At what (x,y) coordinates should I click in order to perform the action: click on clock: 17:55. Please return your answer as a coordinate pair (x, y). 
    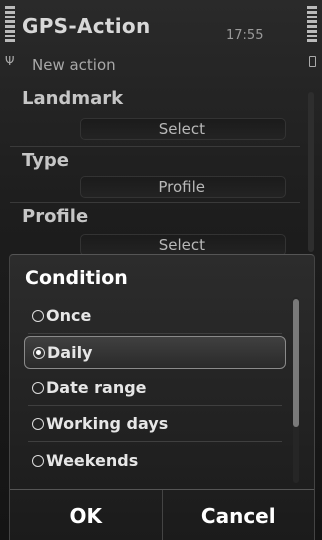
    Looking at the image, I should click on (245, 35).